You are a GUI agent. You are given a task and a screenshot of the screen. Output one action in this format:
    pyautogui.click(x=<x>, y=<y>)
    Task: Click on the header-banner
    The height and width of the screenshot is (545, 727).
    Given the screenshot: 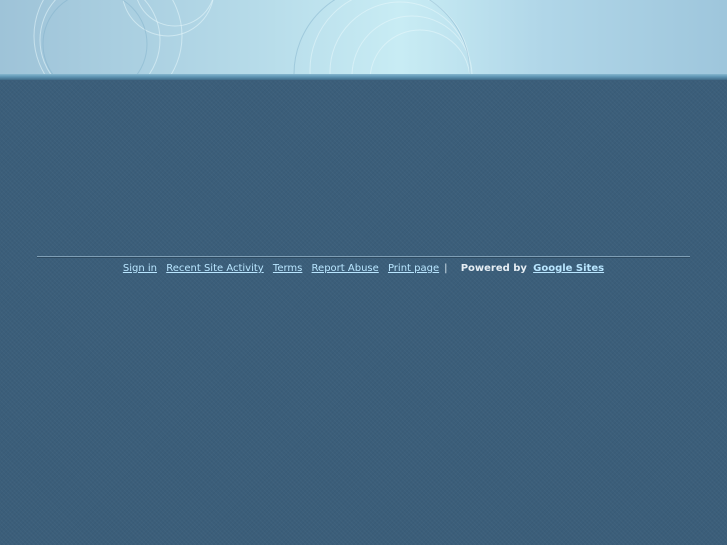 What is the action you would take?
    pyautogui.click(x=363, y=37)
    